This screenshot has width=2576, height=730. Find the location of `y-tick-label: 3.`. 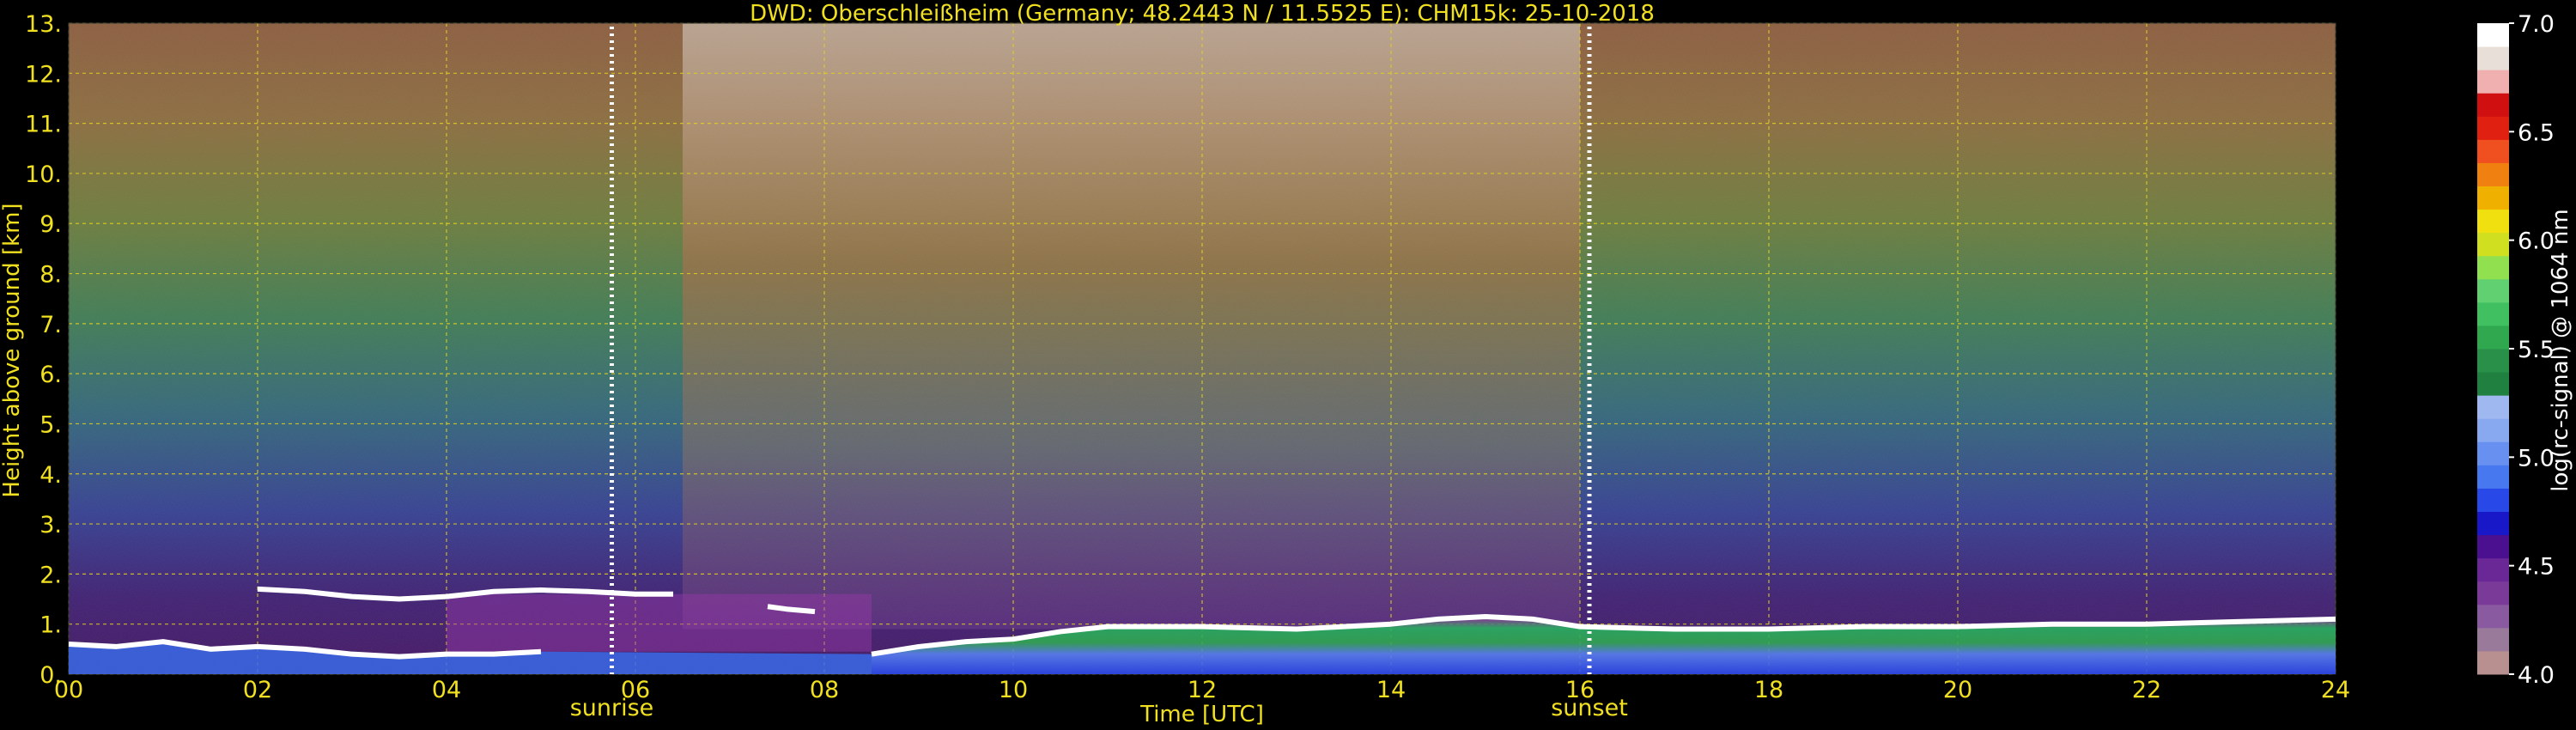

y-tick-label: 3. is located at coordinates (50, 525).